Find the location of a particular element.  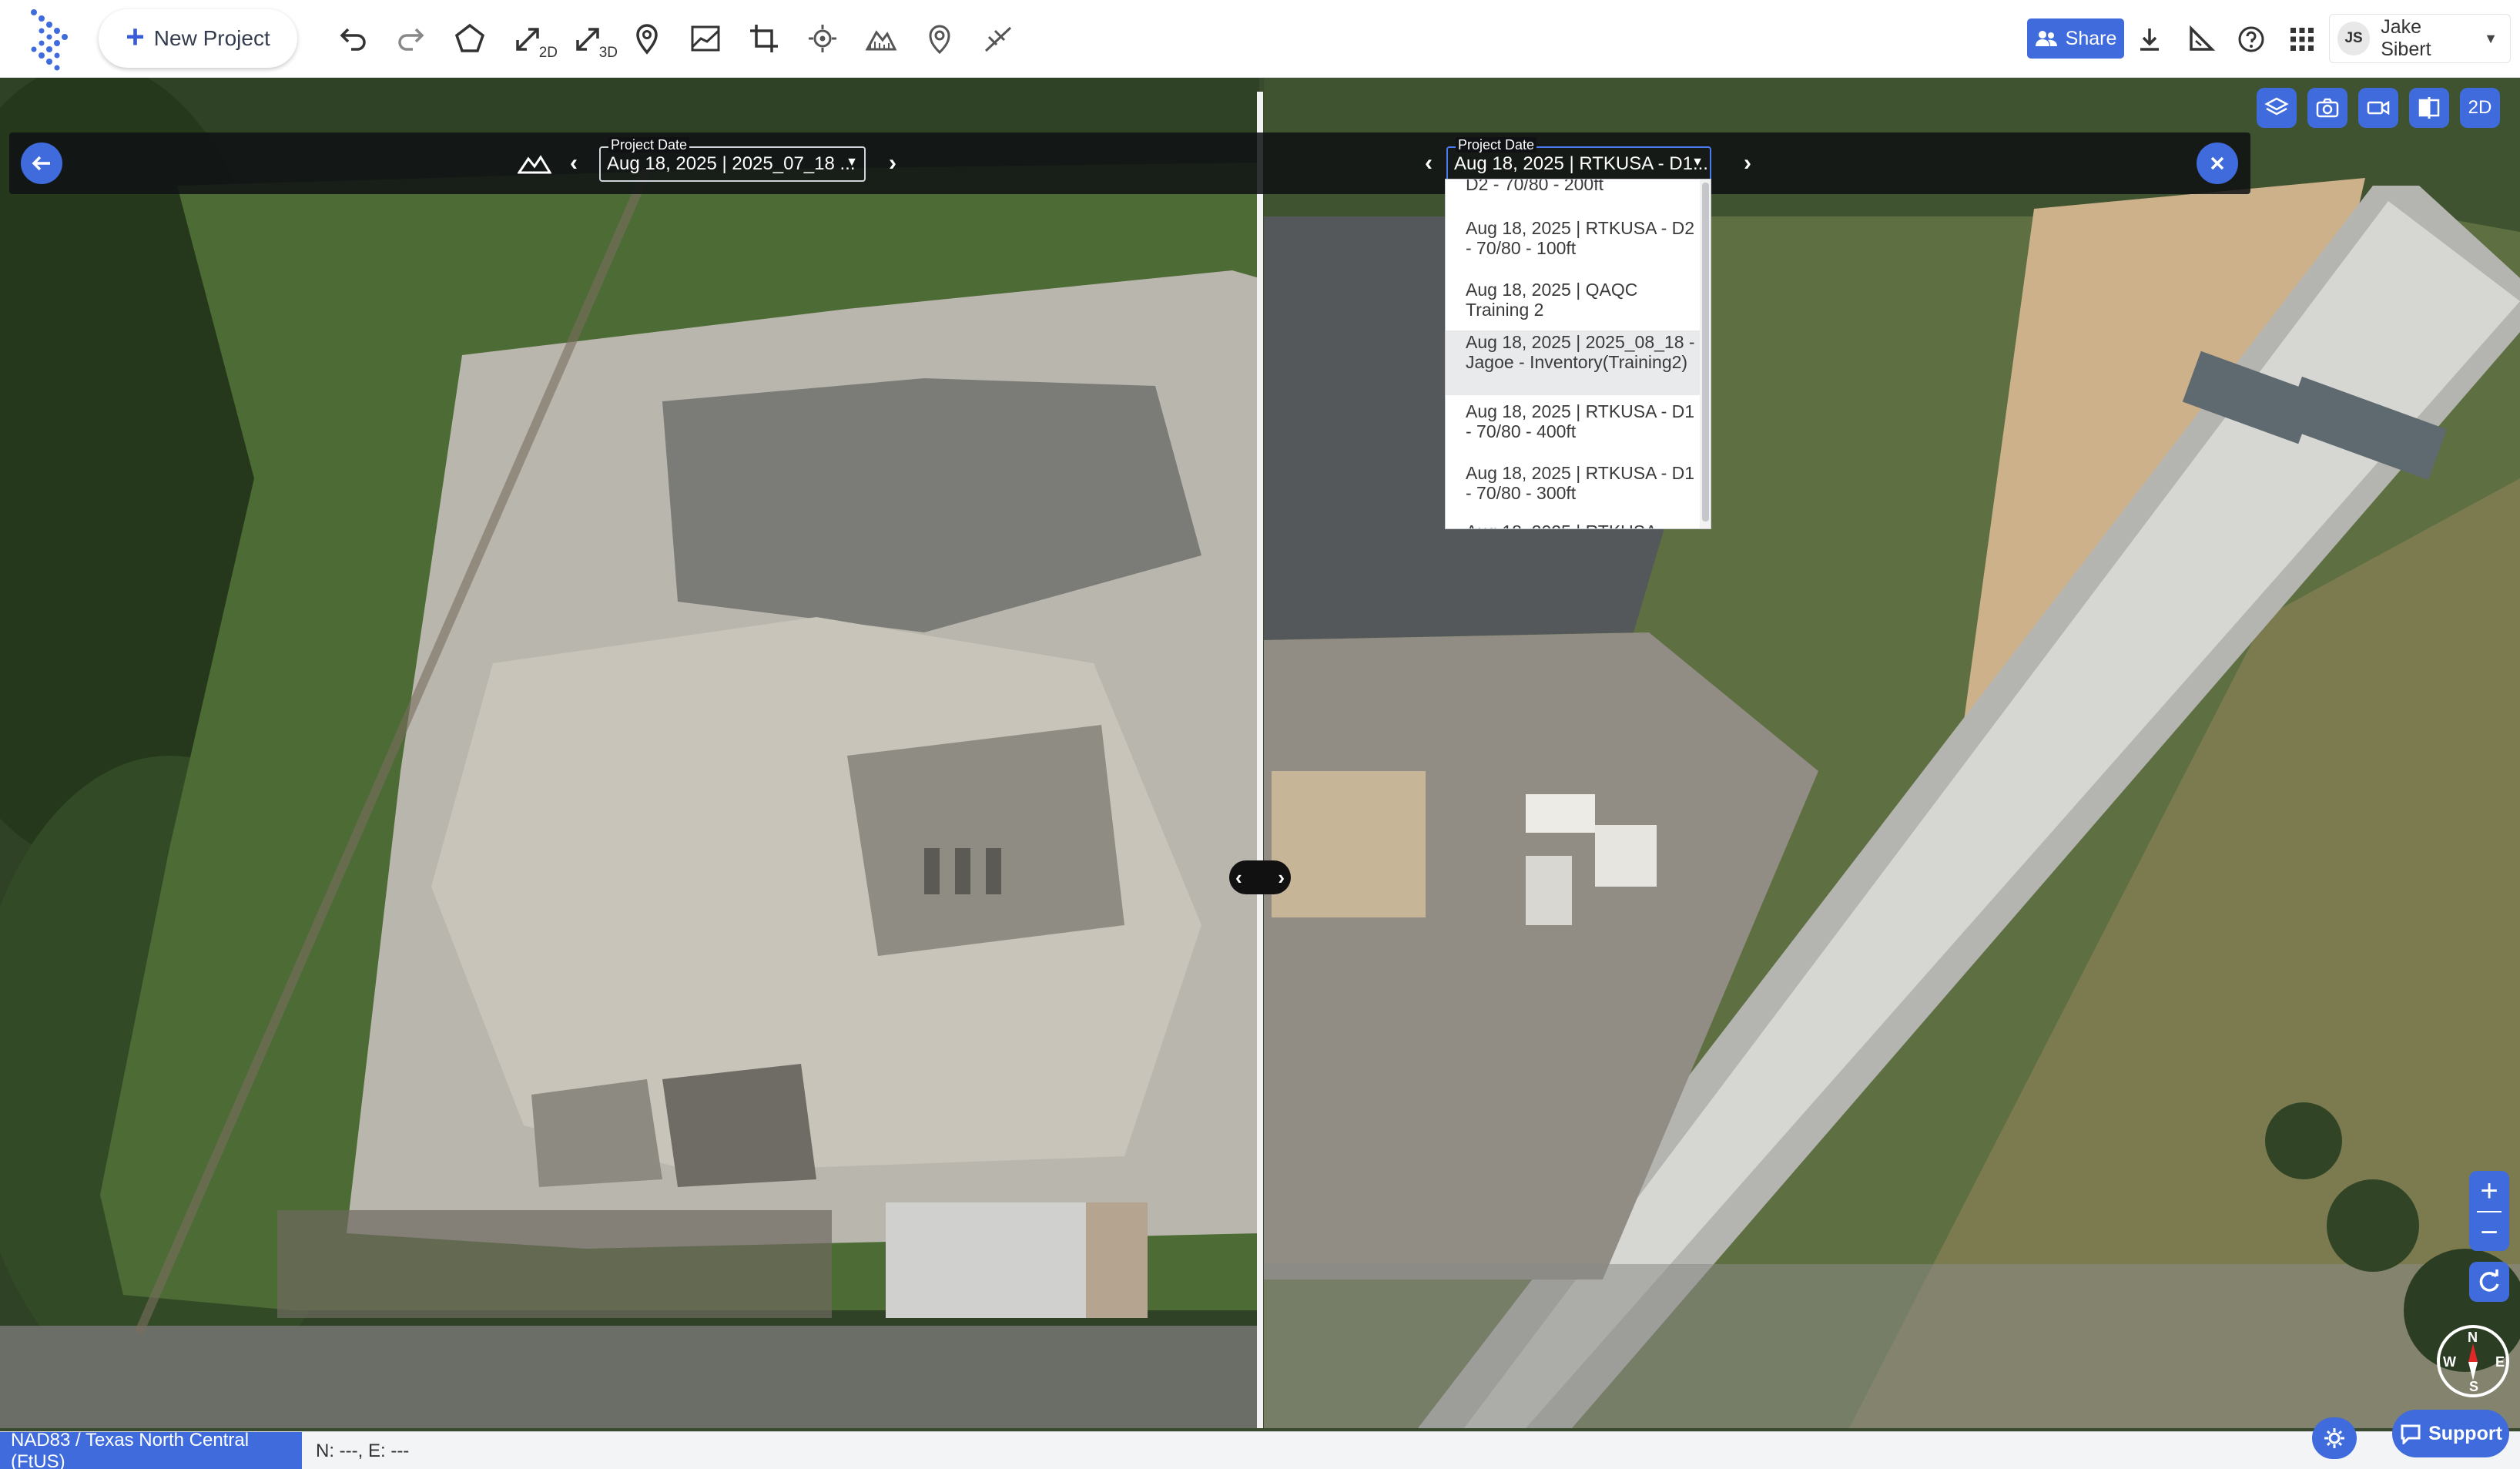

ruler-icon is located at coordinates (2203, 38).